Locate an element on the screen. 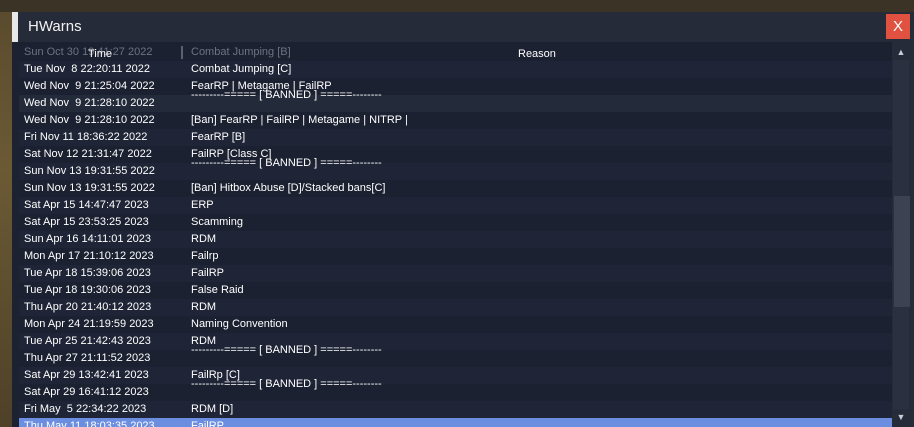 The image size is (914, 427). scroll-up-icon: ▲ is located at coordinates (901, 52).